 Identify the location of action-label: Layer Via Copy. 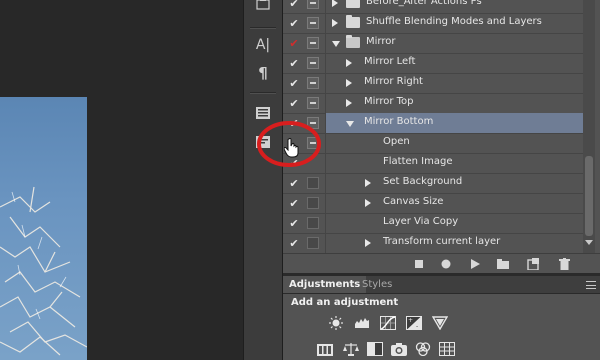
(421, 221).